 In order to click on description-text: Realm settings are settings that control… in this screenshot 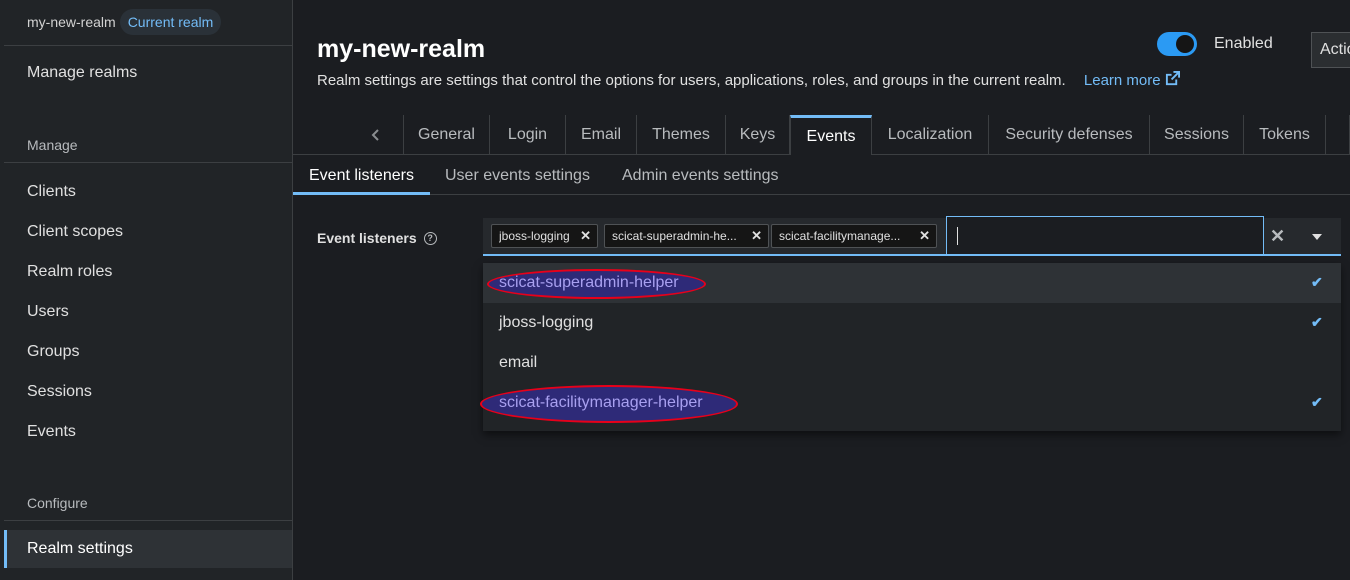, I will do `click(691, 80)`.